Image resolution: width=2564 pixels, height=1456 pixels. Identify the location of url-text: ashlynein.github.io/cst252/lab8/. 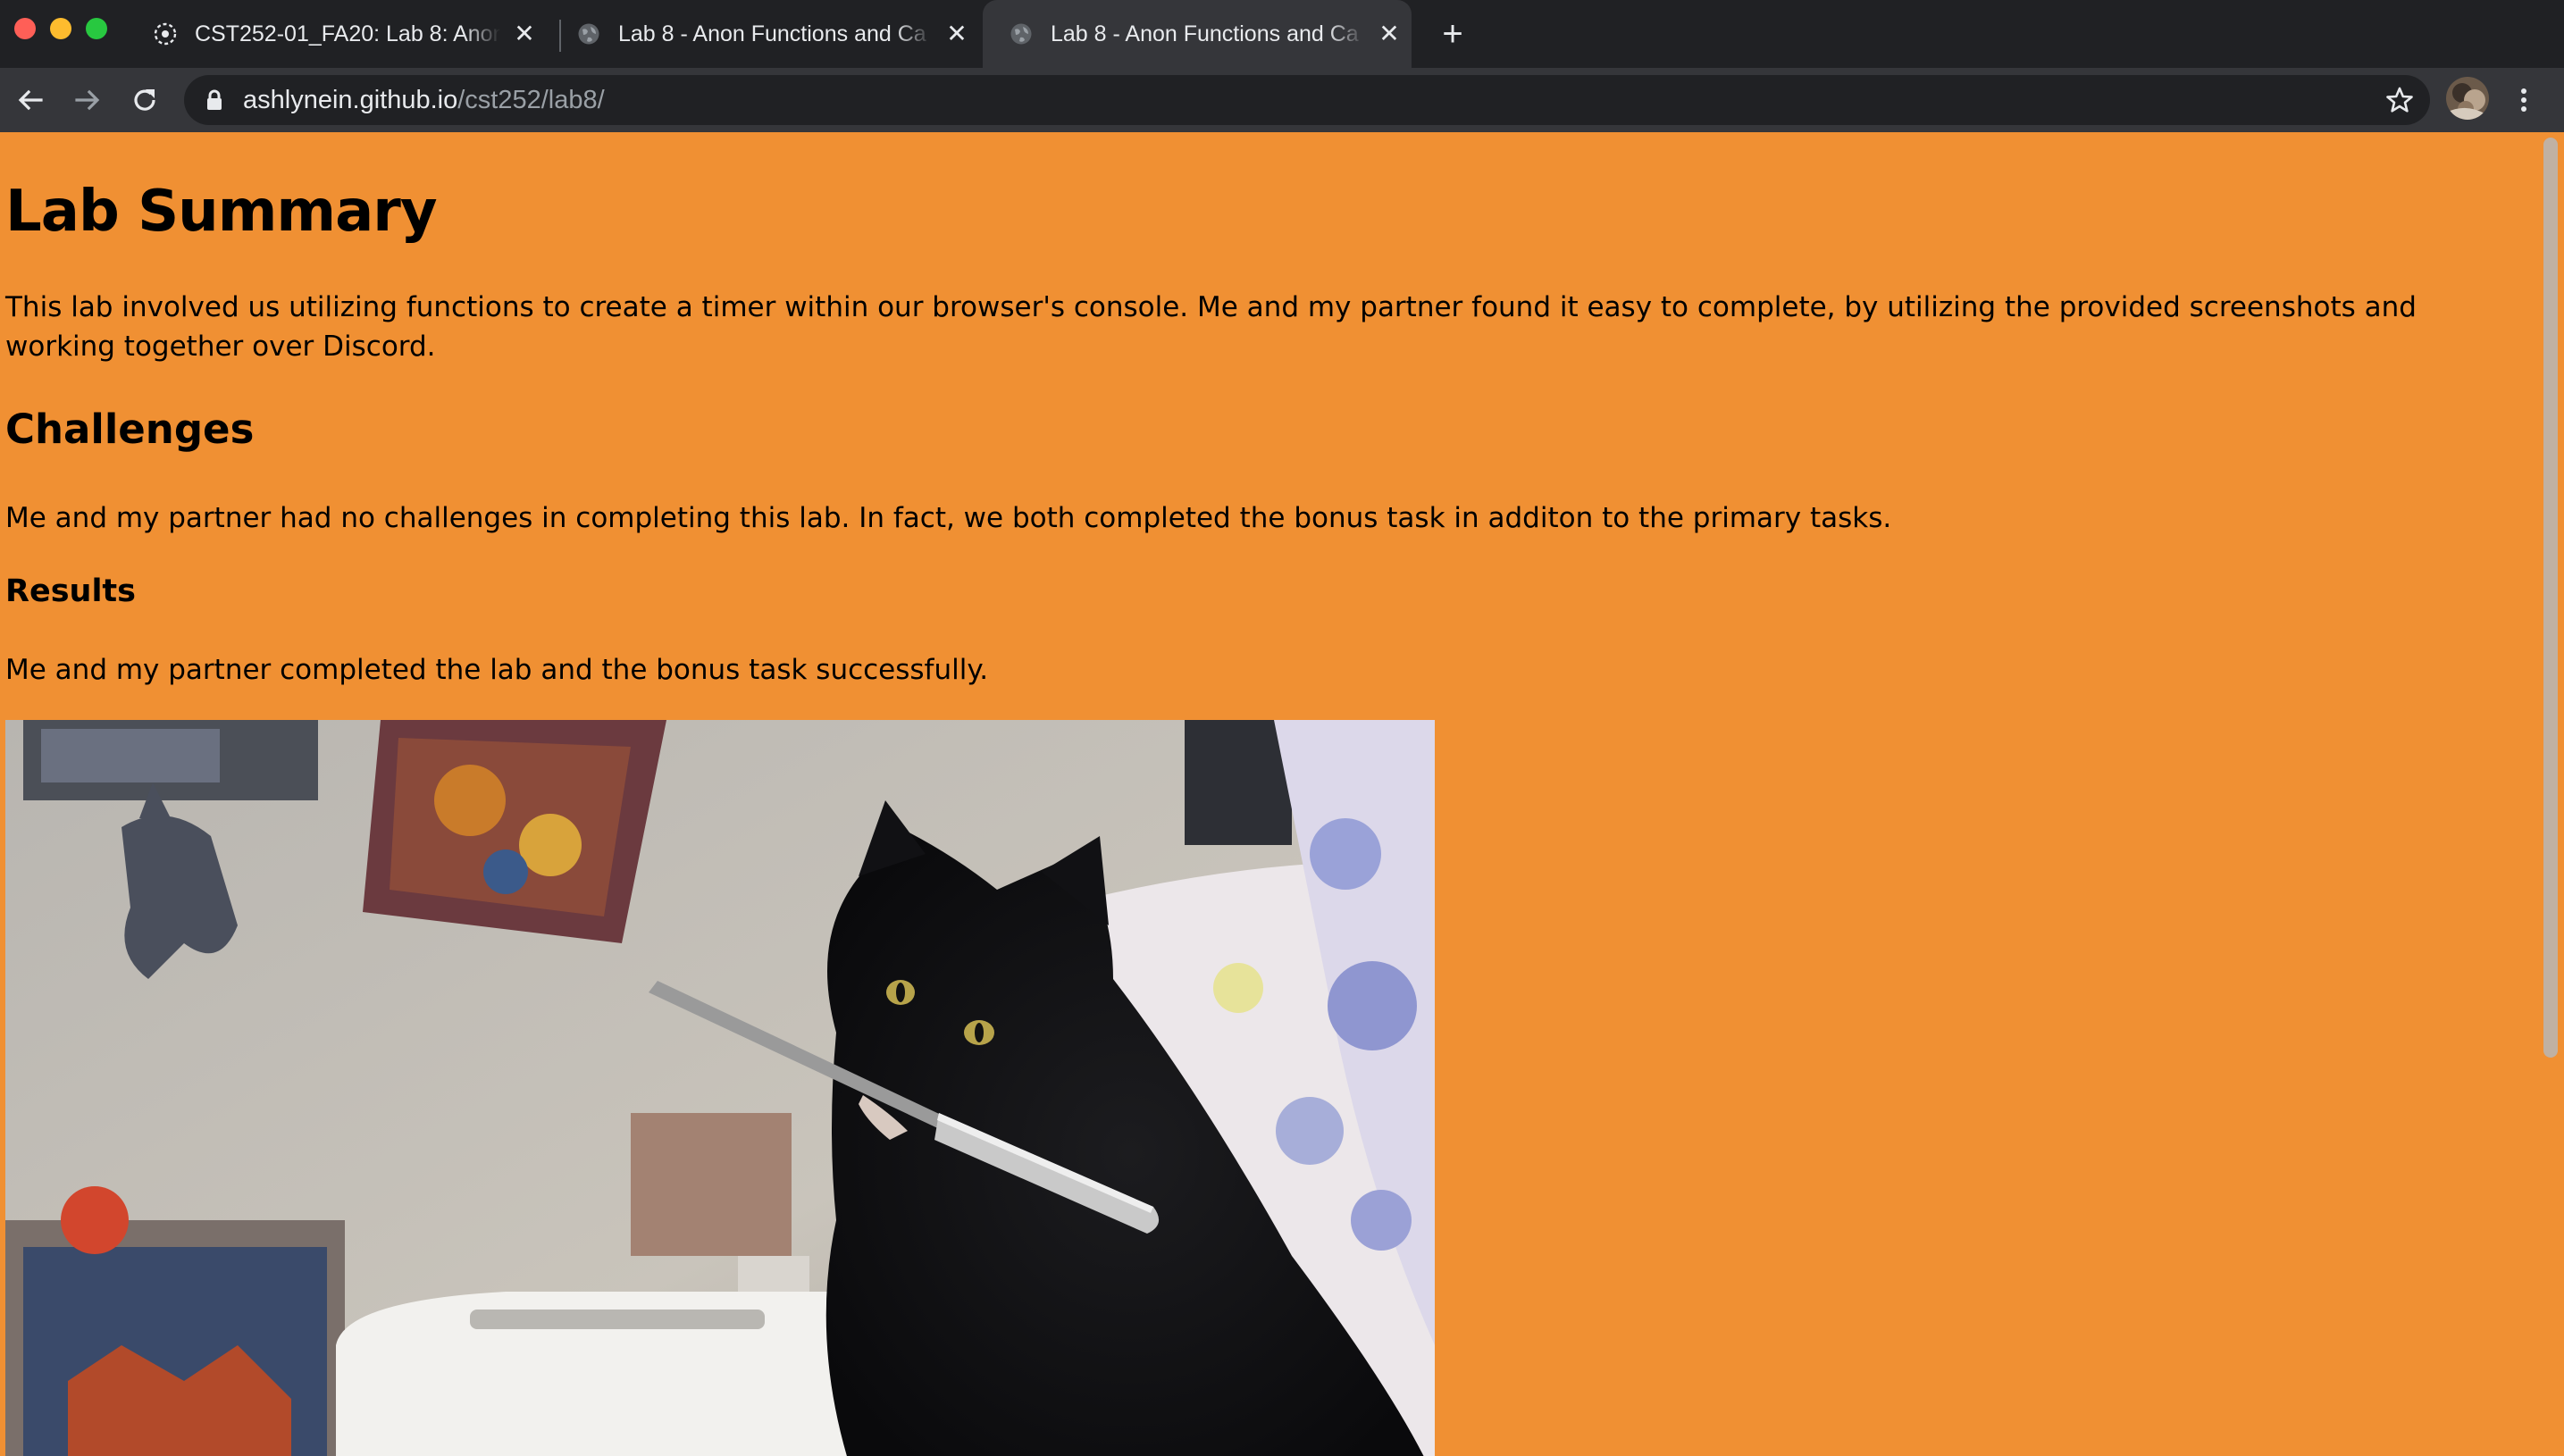
(424, 100).